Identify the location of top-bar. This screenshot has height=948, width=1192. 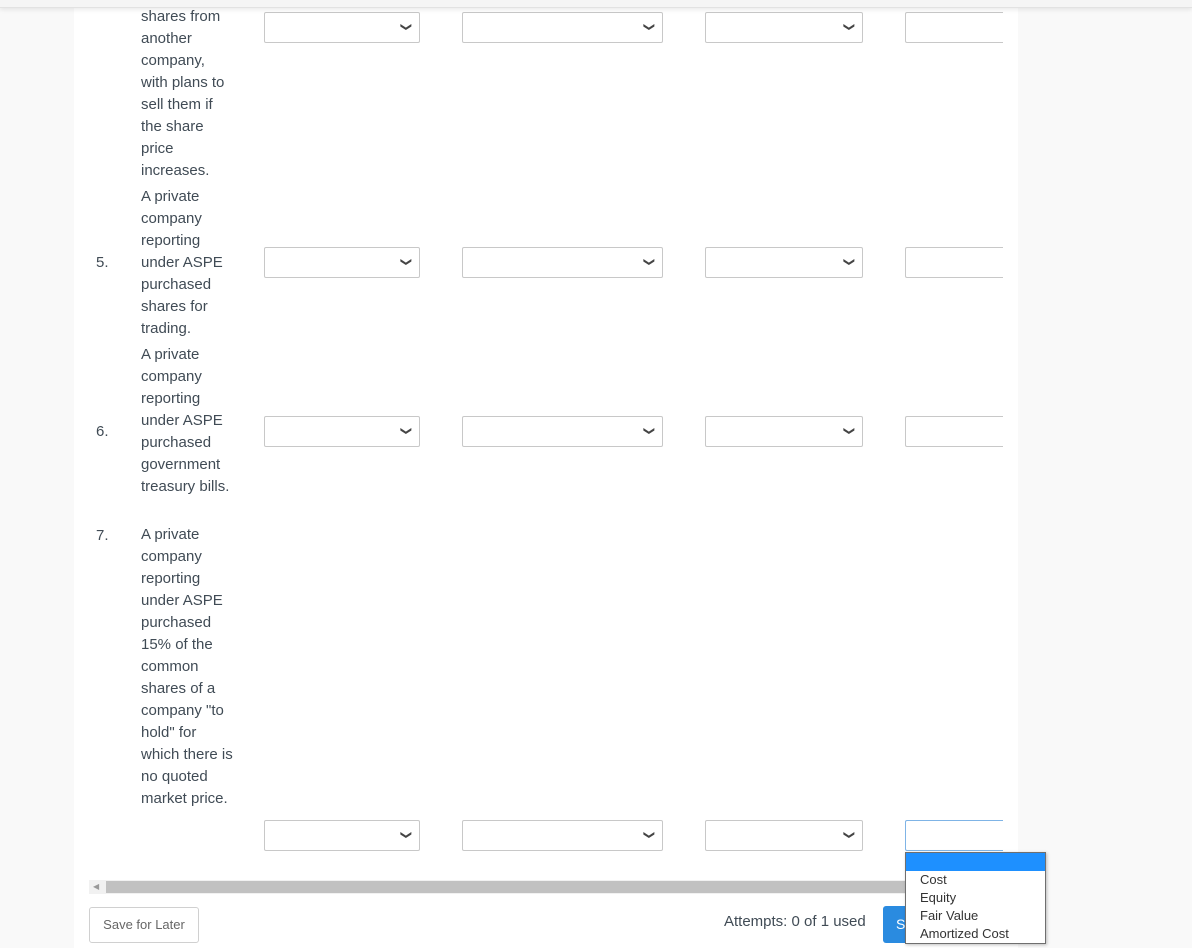
(596, 4).